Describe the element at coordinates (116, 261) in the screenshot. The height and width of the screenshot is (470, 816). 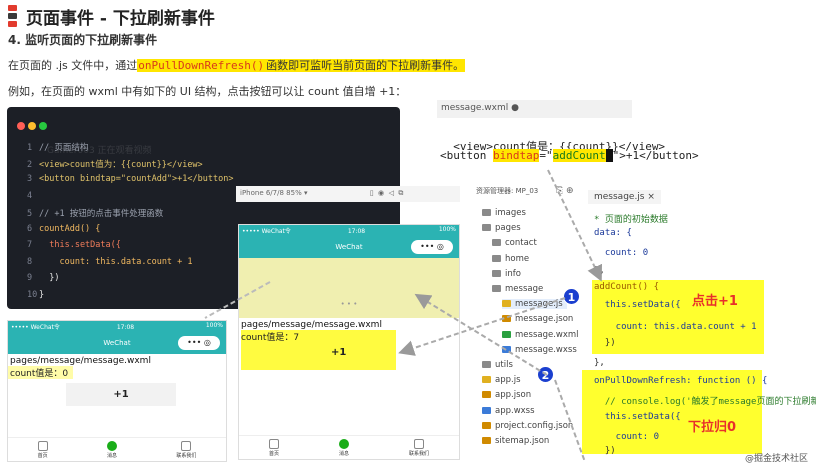
I see `code-text: count: this.data.count + 1` at that location.